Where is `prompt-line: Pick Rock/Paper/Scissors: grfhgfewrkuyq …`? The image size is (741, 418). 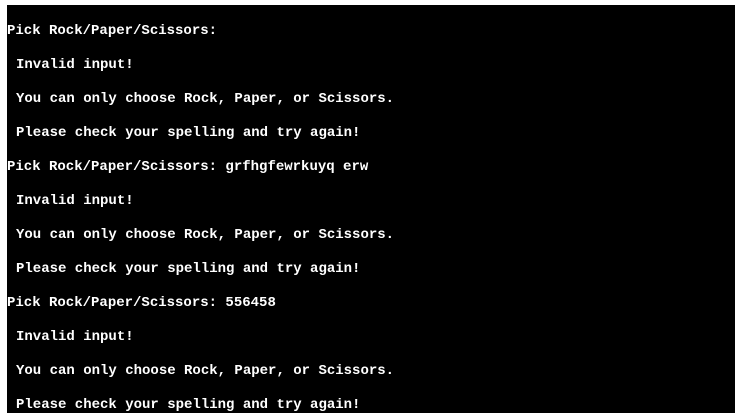 prompt-line: Pick Rock/Paper/Scissors: grfhgfewrkuyq … is located at coordinates (188, 167).